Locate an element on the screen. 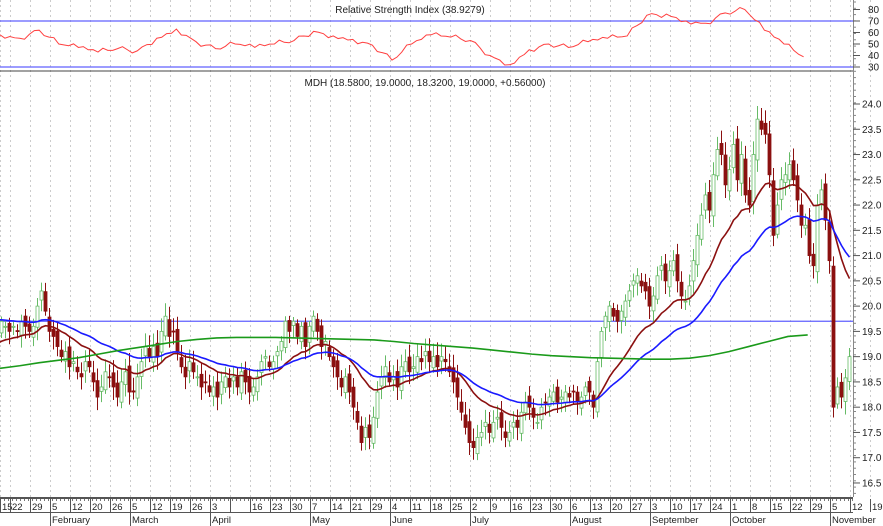 This screenshot has height=526, width=883. price-tick-label: 22.0 is located at coordinates (872, 206).